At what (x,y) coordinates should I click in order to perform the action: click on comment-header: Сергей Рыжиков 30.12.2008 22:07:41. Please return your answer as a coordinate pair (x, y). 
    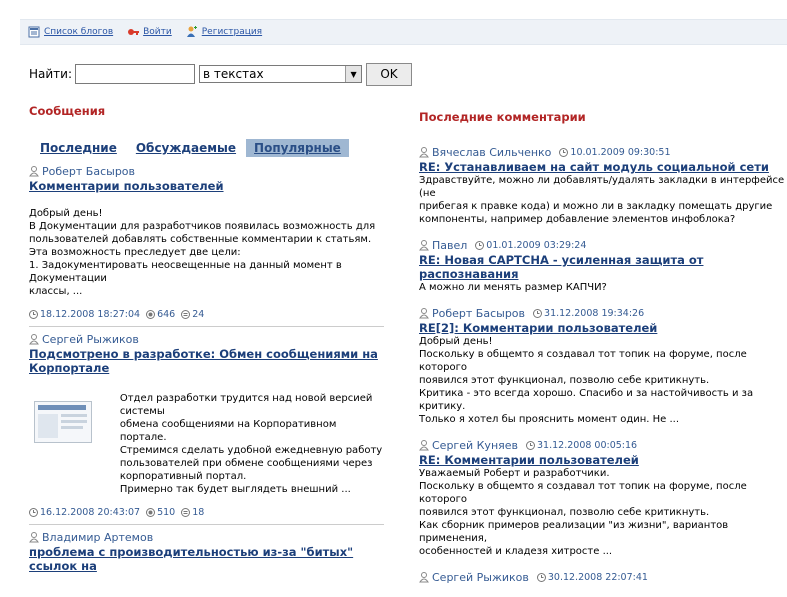
    Looking at the image, I should click on (603, 577).